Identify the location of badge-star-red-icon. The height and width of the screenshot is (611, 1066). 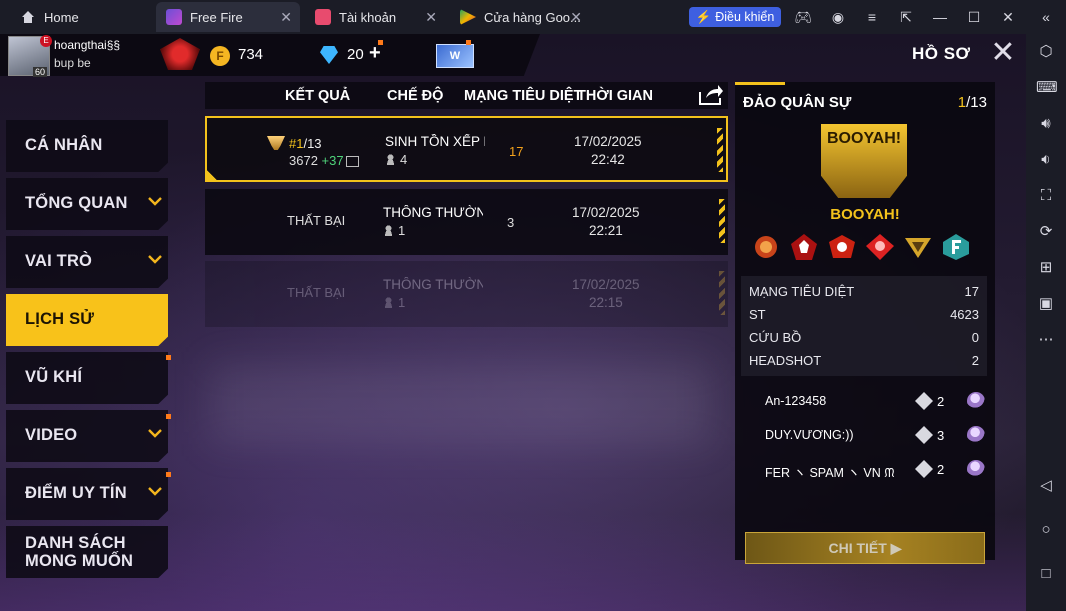
(804, 247).